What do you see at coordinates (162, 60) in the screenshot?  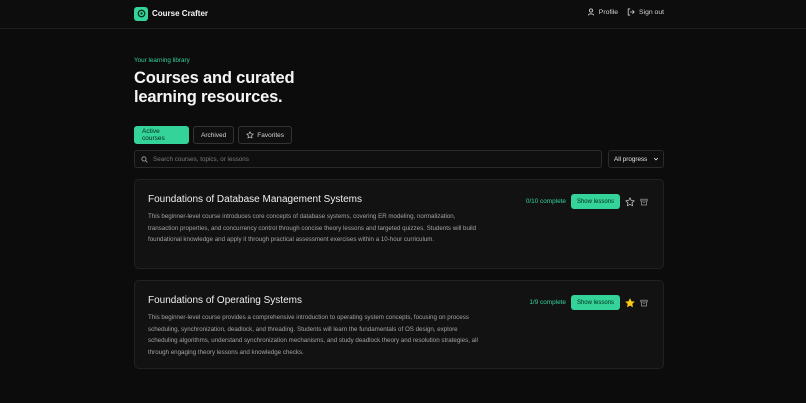 I see `library-eyebrow: Your learning library` at bounding box center [162, 60].